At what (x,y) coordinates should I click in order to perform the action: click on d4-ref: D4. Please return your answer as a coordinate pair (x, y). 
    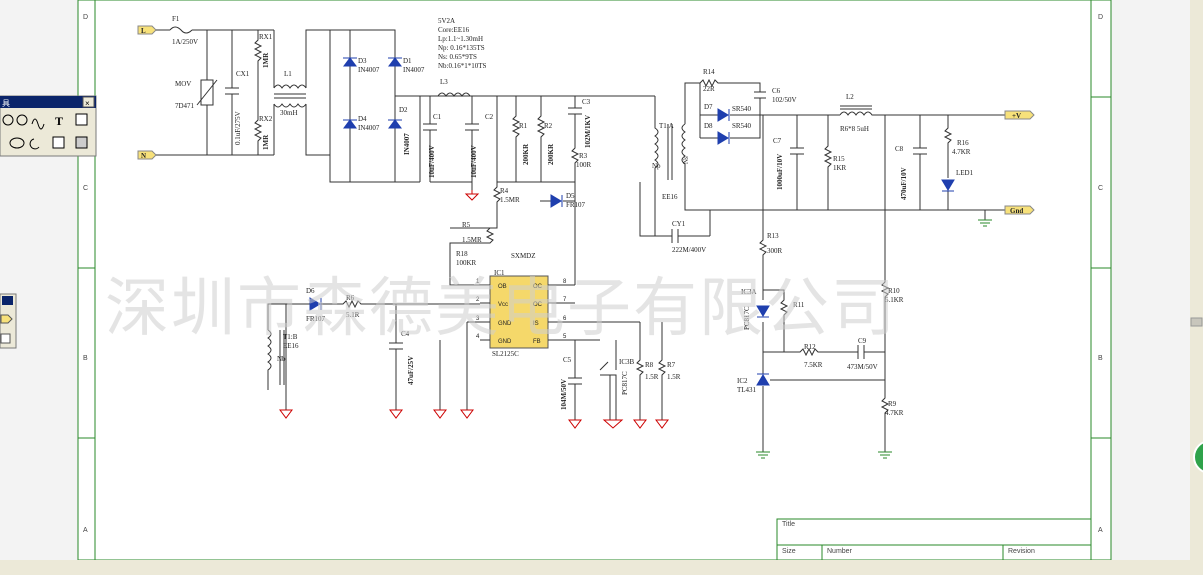
    Looking at the image, I should click on (362, 119).